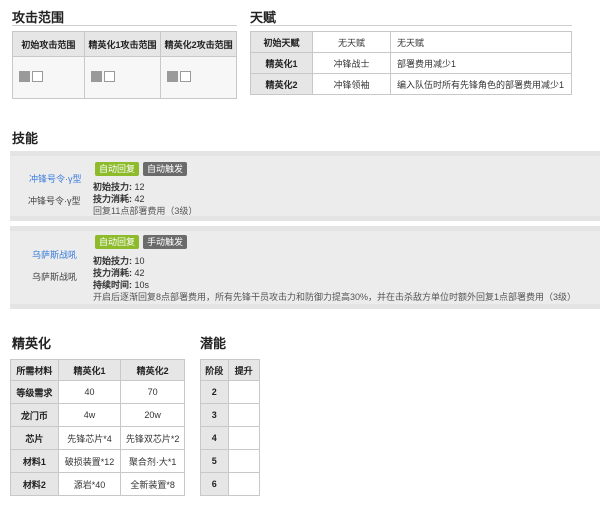  Describe the element at coordinates (122, 77) in the screenshot. I see `attack-range-elite1` at that location.